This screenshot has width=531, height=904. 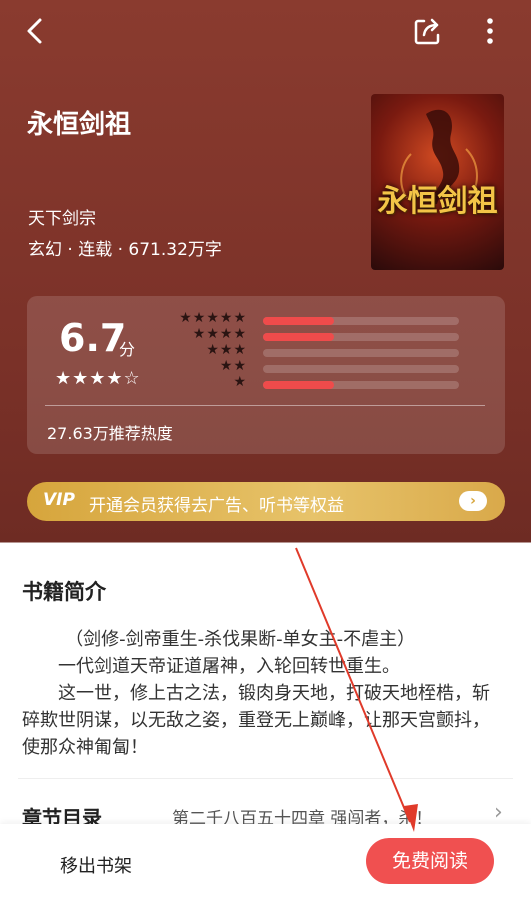 What do you see at coordinates (93, 338) in the screenshot?
I see `rating-score: 6.7` at bounding box center [93, 338].